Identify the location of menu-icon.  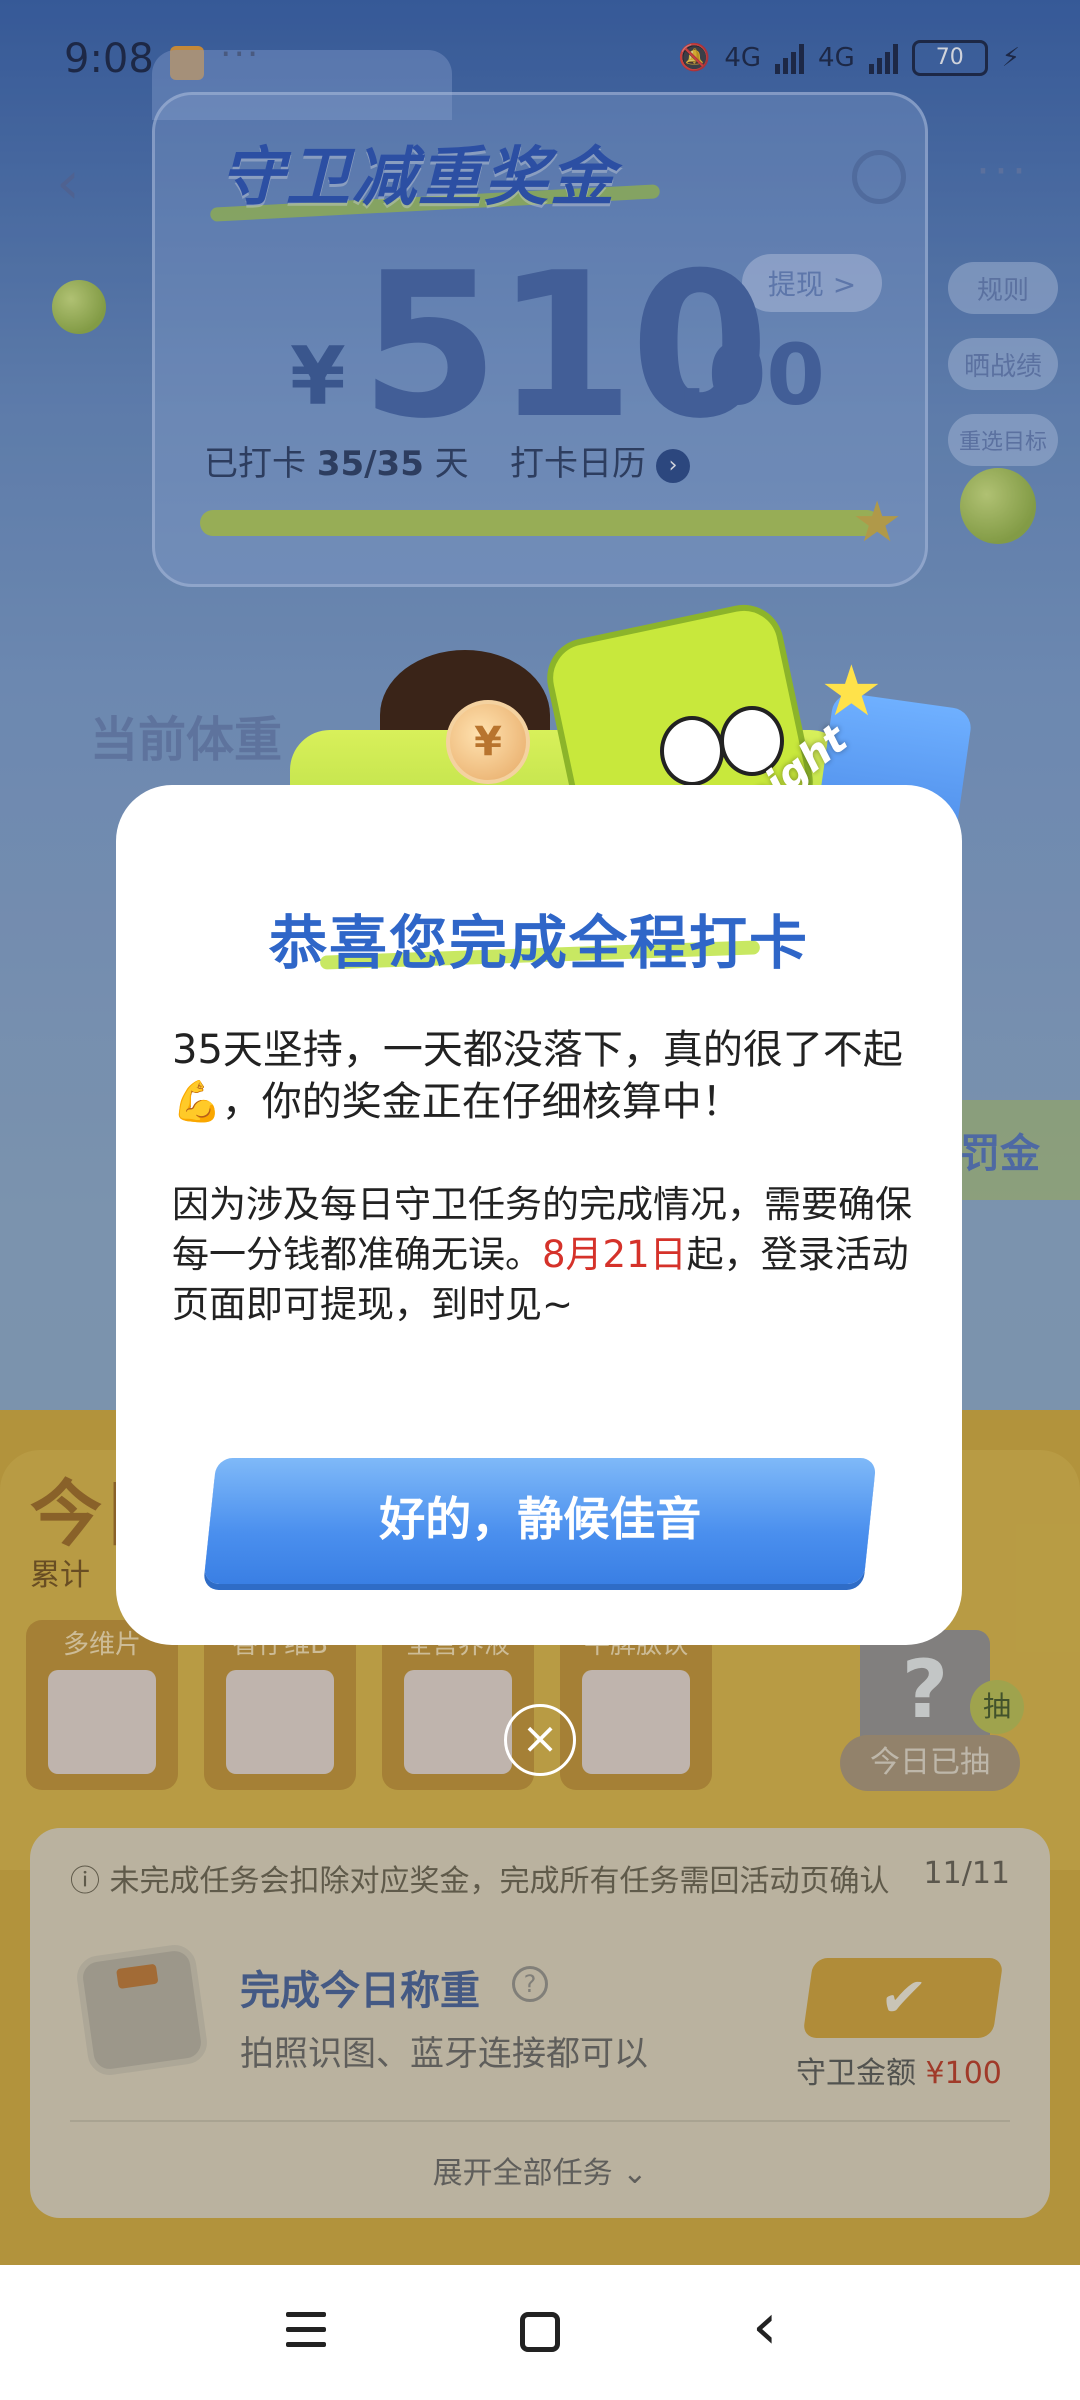
(306, 2330).